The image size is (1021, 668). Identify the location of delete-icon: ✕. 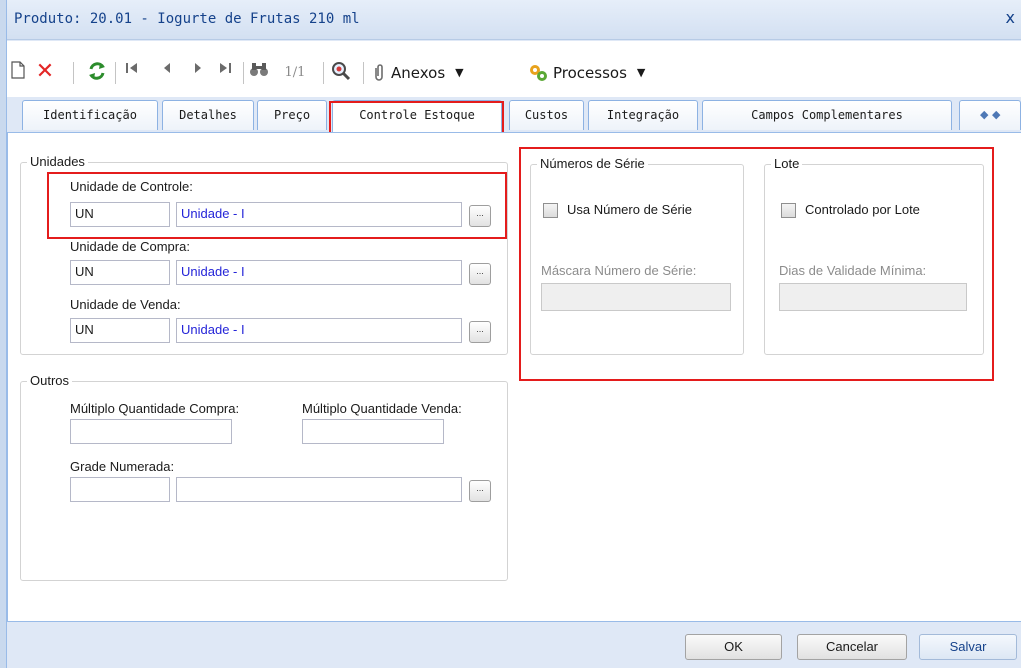
(45, 73).